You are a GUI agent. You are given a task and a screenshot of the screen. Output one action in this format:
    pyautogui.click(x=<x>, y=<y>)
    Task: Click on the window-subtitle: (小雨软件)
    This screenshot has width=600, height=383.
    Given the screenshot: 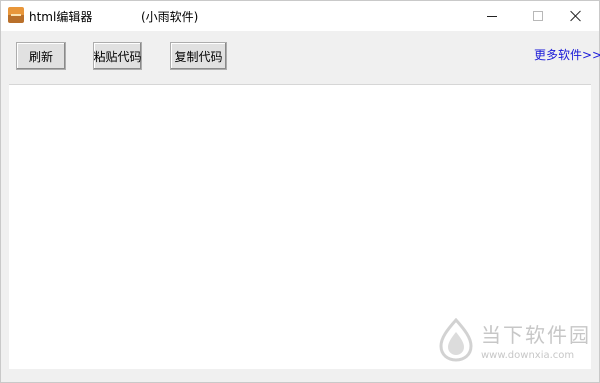 What is the action you would take?
    pyautogui.click(x=170, y=17)
    